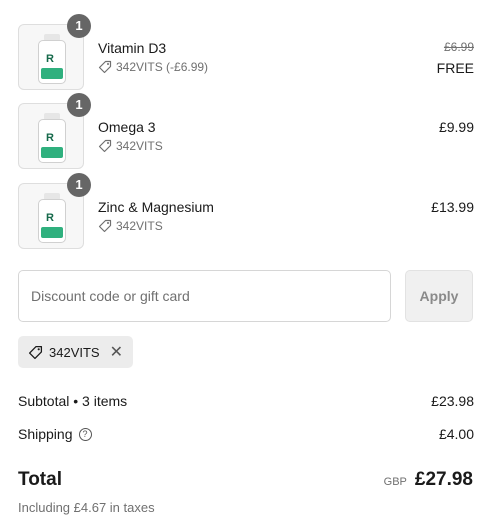 The height and width of the screenshot is (525, 500). I want to click on subtotal-value: £23.98, so click(452, 401).